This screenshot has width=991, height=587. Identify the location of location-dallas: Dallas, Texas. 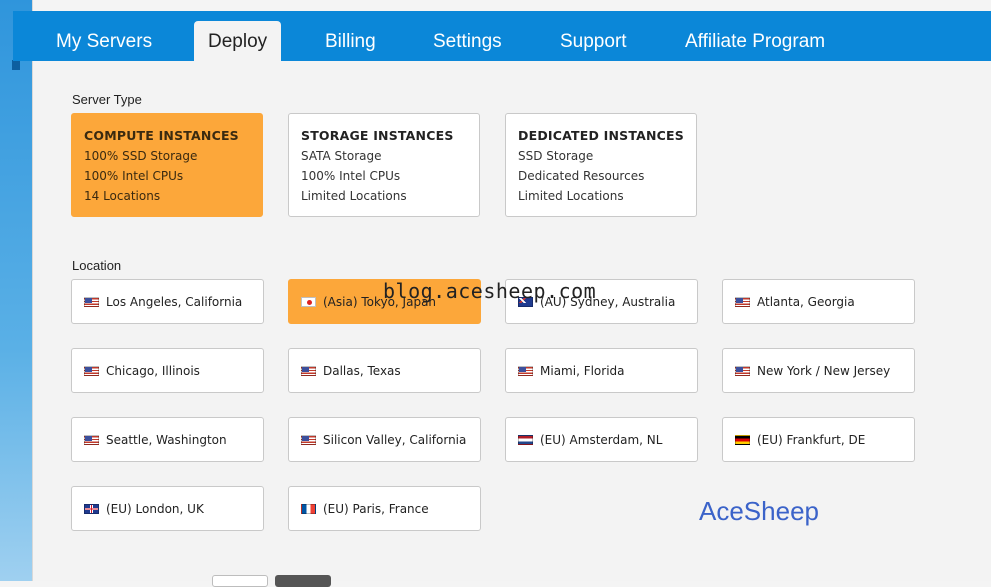
(384, 370).